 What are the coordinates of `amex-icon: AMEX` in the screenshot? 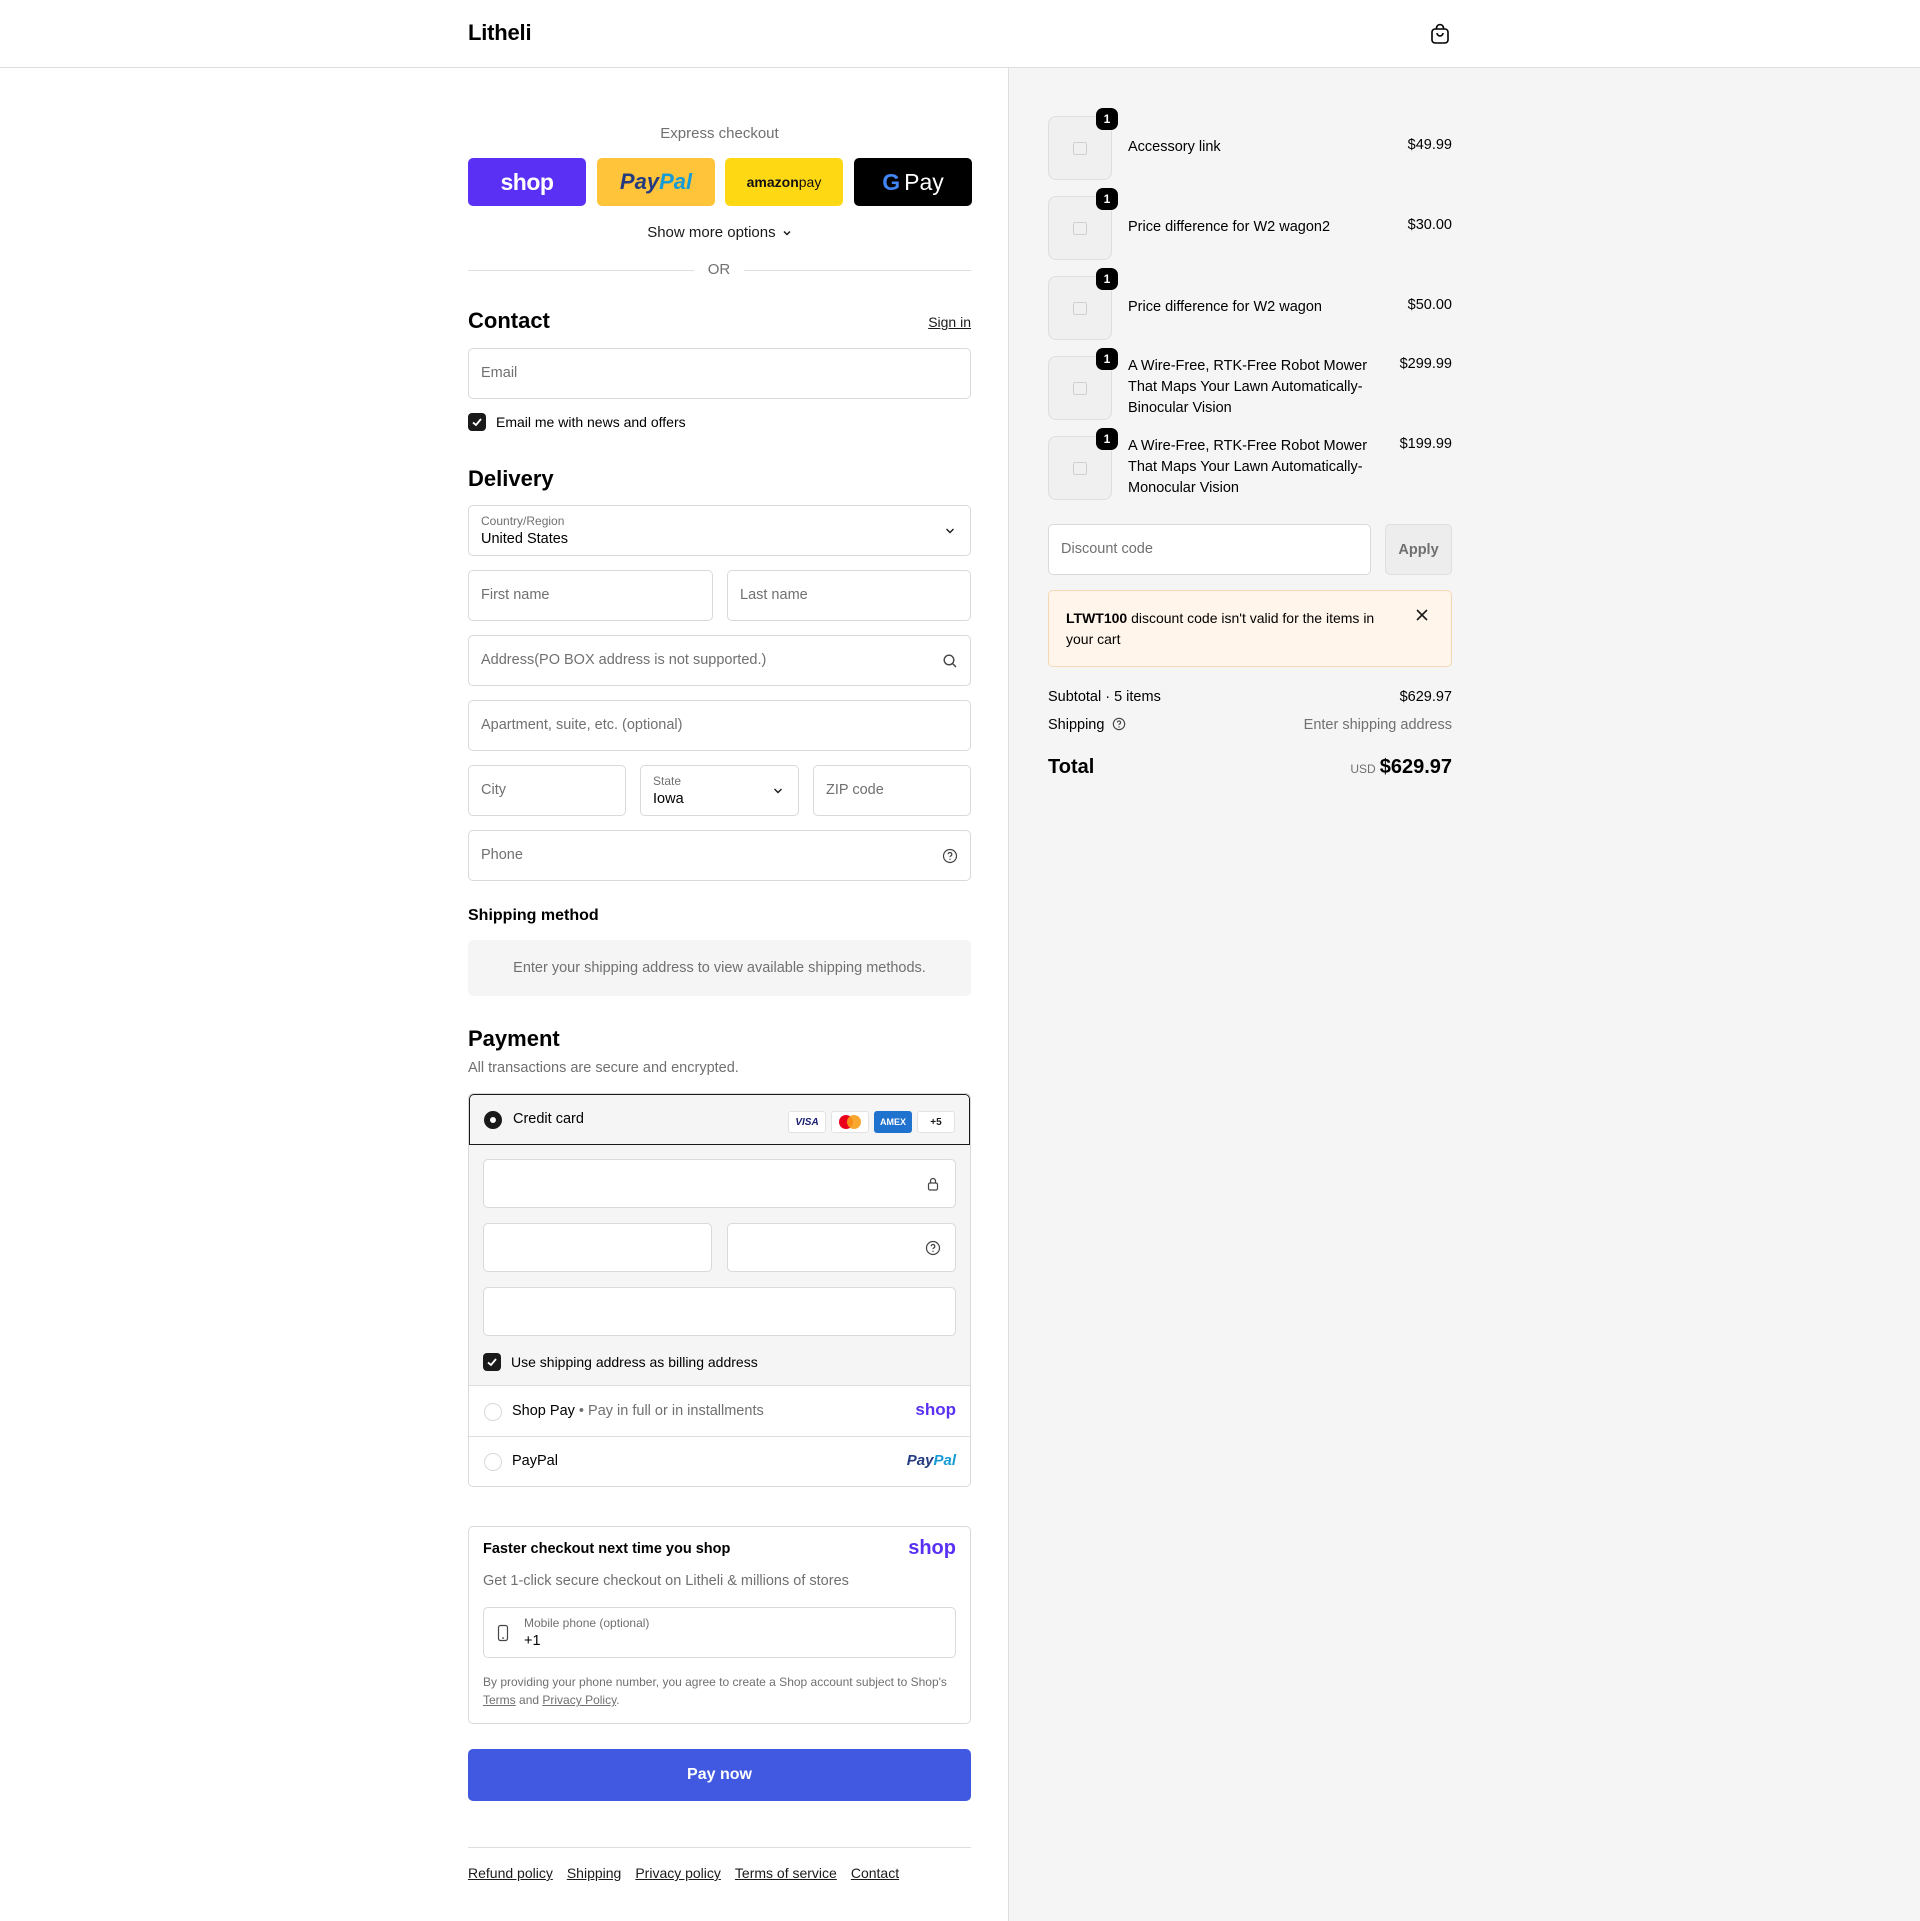 It's located at (893, 1122).